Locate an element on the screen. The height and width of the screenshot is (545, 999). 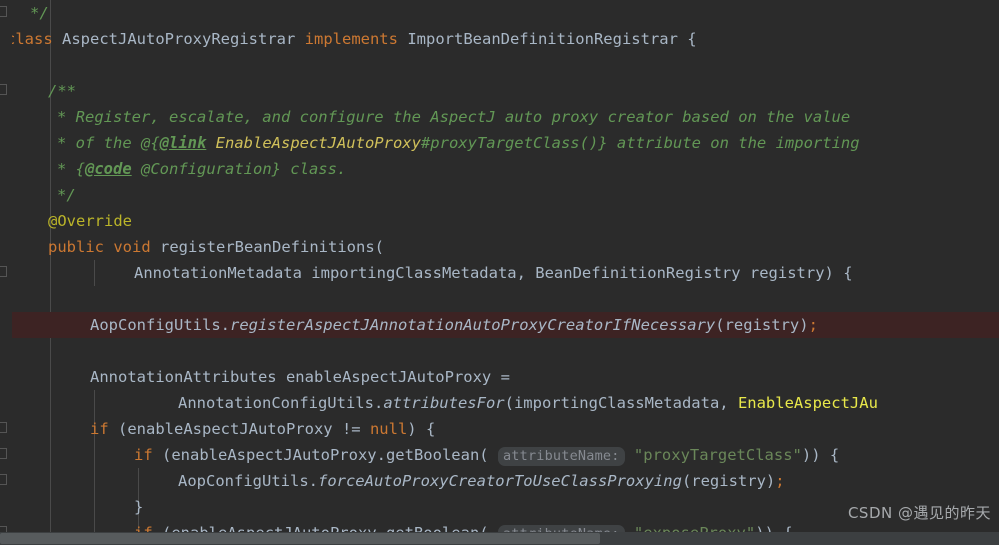
token-method-call: attributesFor is located at coordinates (444, 403).